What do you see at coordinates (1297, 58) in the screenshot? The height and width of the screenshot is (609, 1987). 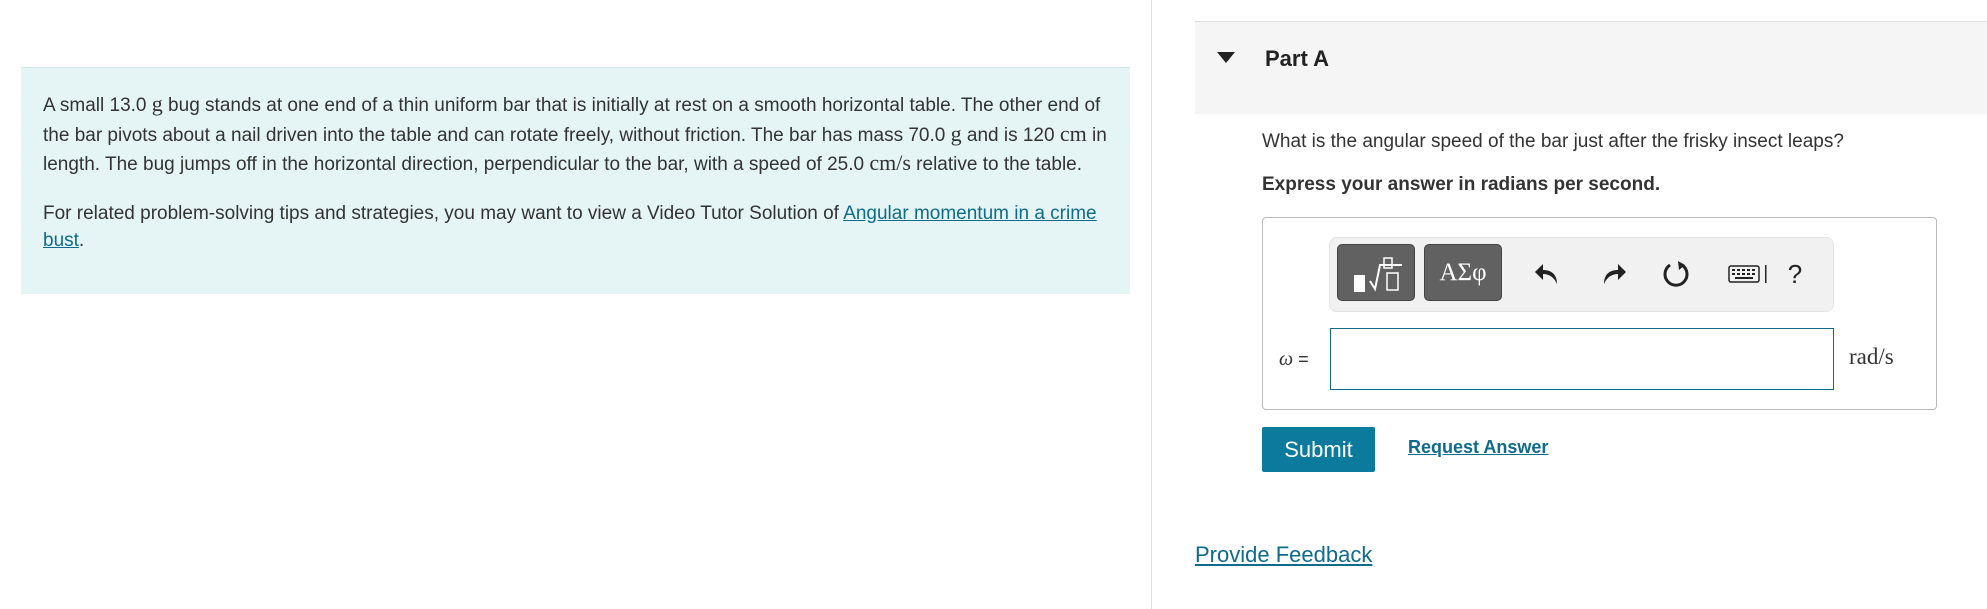 I see `part-title: Part A` at bounding box center [1297, 58].